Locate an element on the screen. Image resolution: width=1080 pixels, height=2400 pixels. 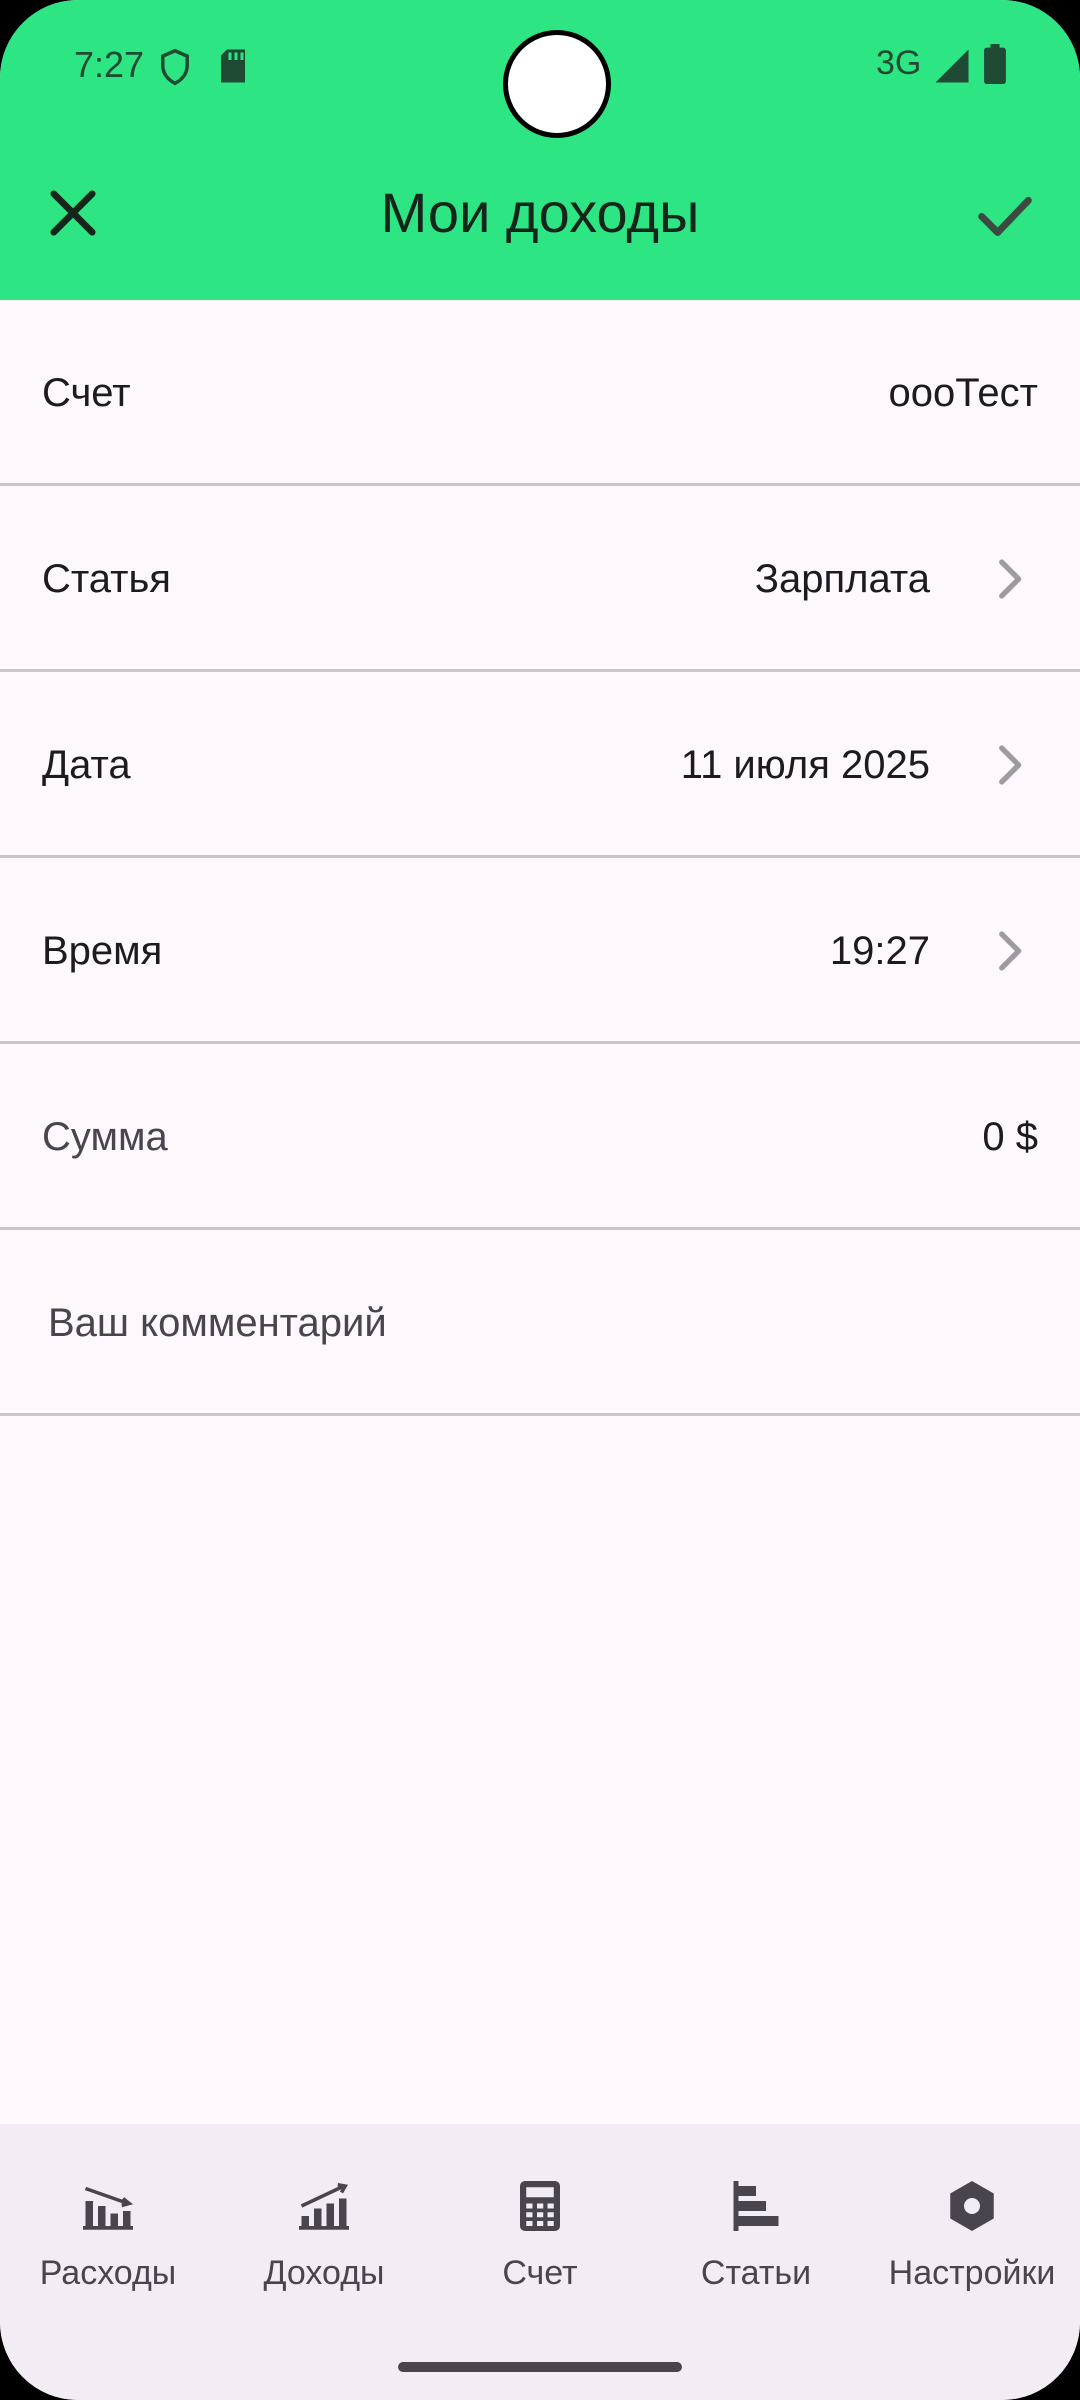
page-title: Мои доходы is located at coordinates (540, 212).